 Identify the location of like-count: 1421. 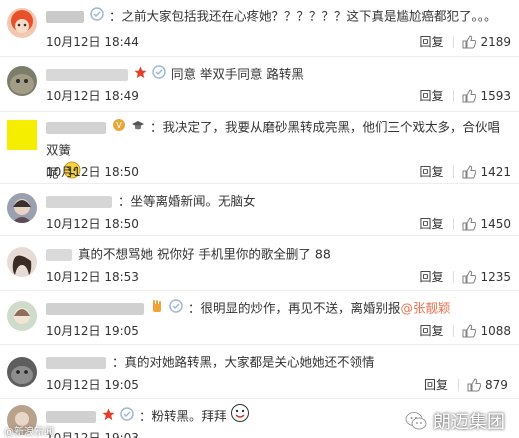
(495, 172).